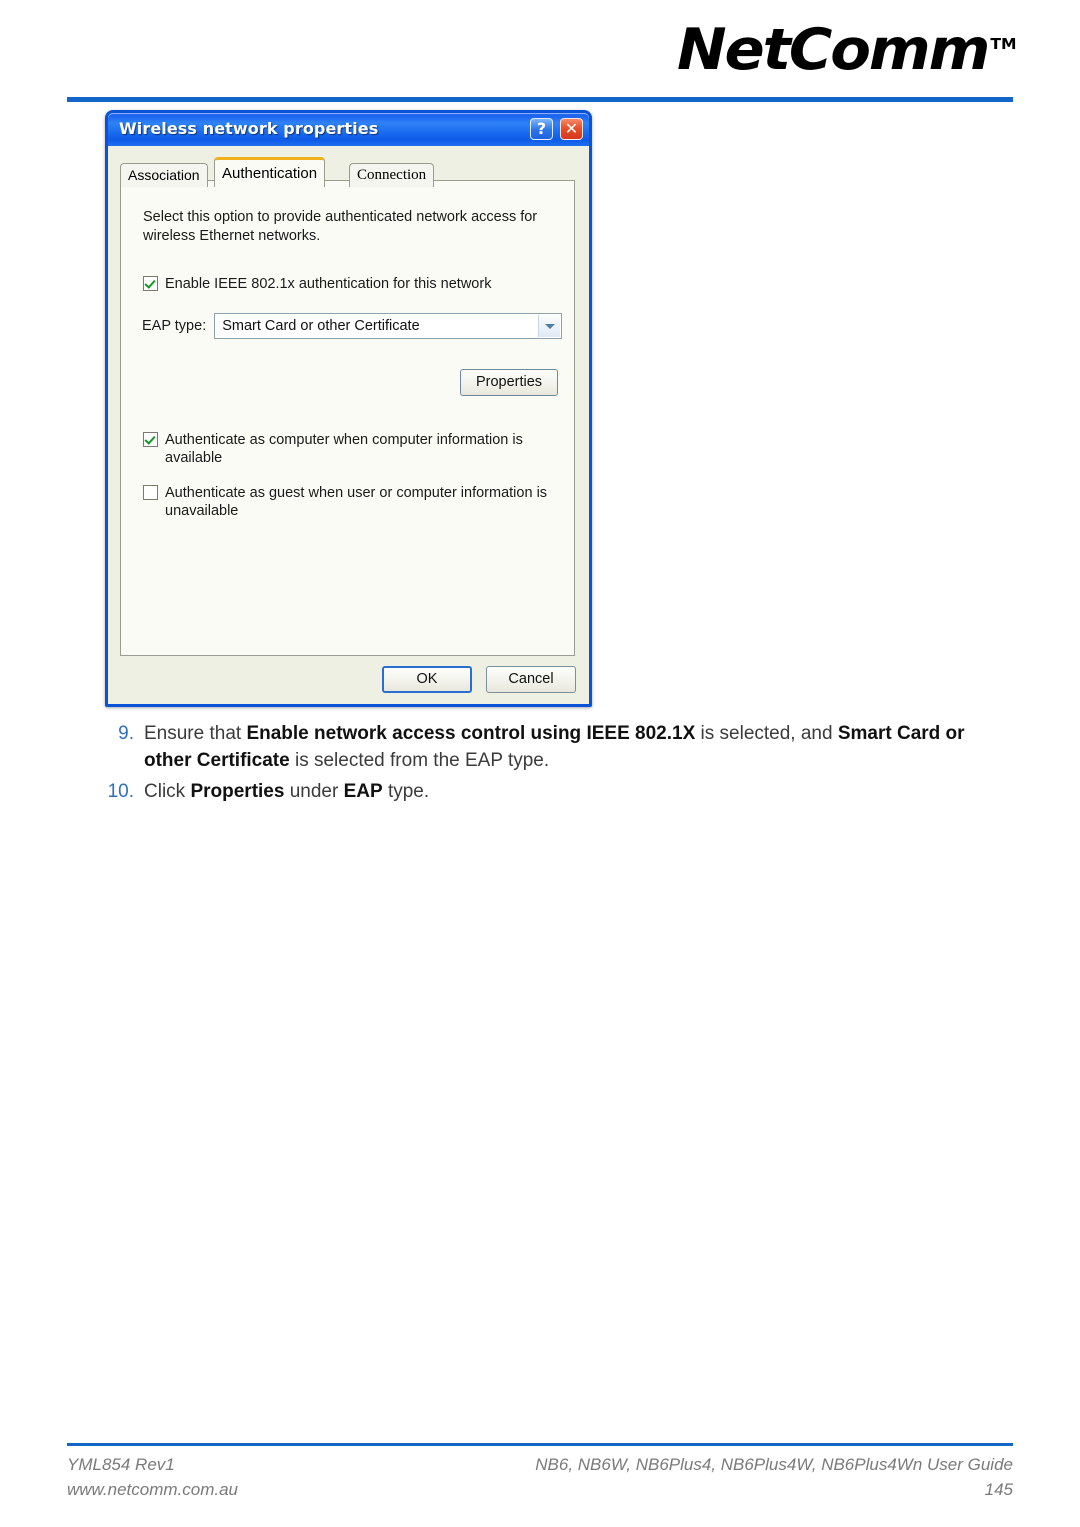  Describe the element at coordinates (287, 791) in the screenshot. I see `step-text: Click Properties under EAP type.` at that location.